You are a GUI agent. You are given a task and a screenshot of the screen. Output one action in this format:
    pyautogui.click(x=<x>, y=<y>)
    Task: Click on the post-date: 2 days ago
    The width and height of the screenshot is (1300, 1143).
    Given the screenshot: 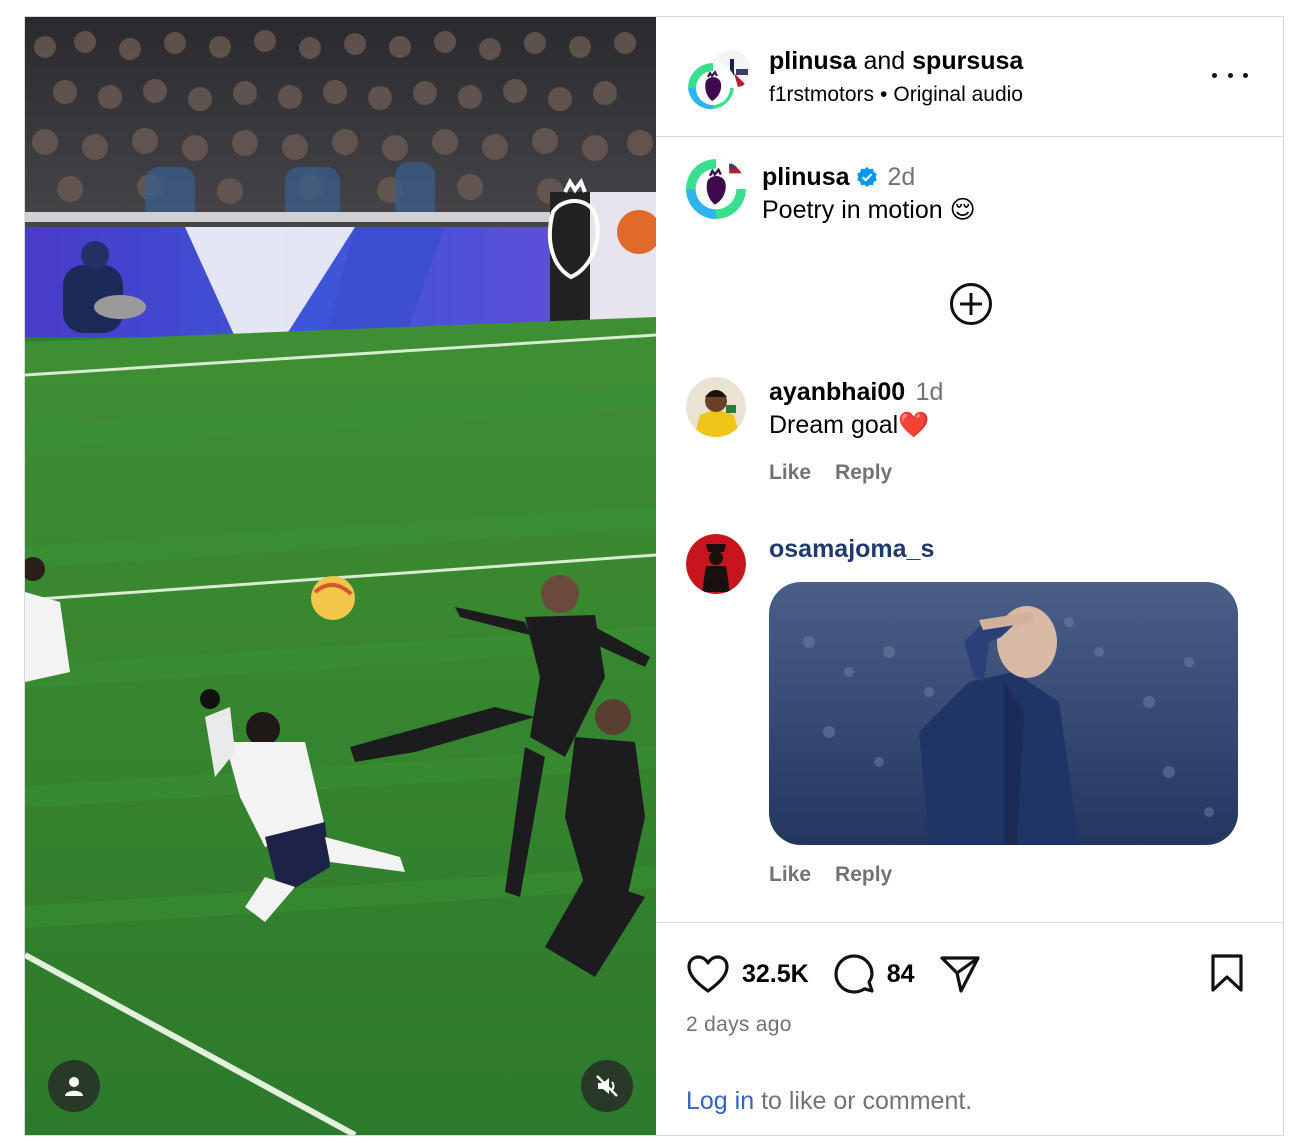 What is the action you would take?
    pyautogui.click(x=739, y=1024)
    